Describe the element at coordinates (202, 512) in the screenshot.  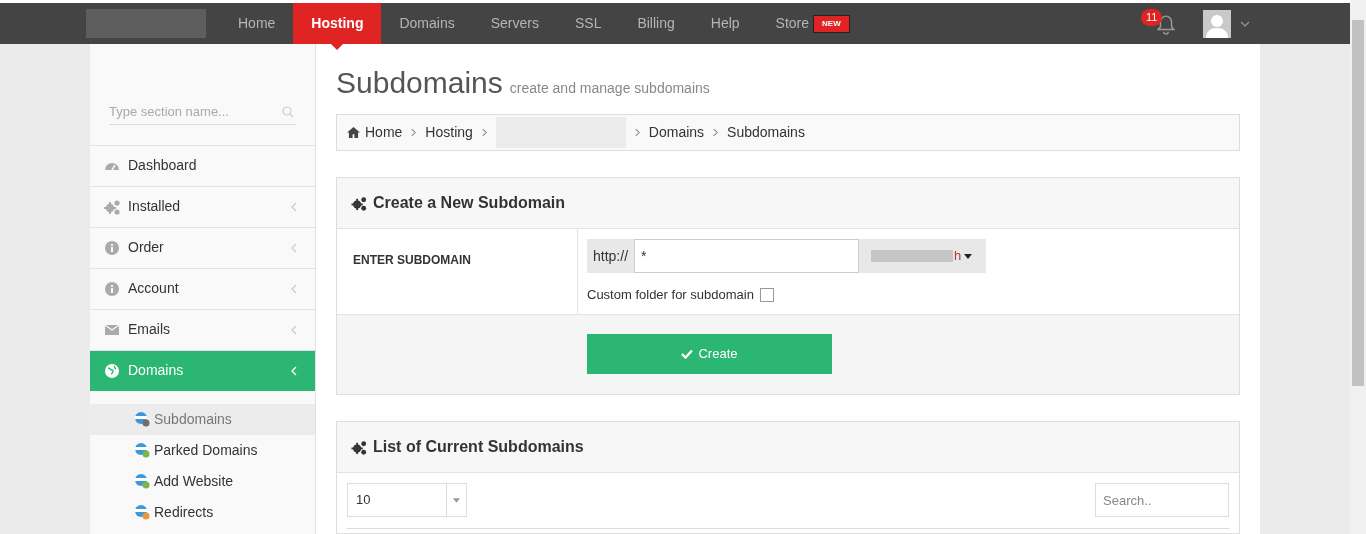
I see `submenu-item: Redirects` at that location.